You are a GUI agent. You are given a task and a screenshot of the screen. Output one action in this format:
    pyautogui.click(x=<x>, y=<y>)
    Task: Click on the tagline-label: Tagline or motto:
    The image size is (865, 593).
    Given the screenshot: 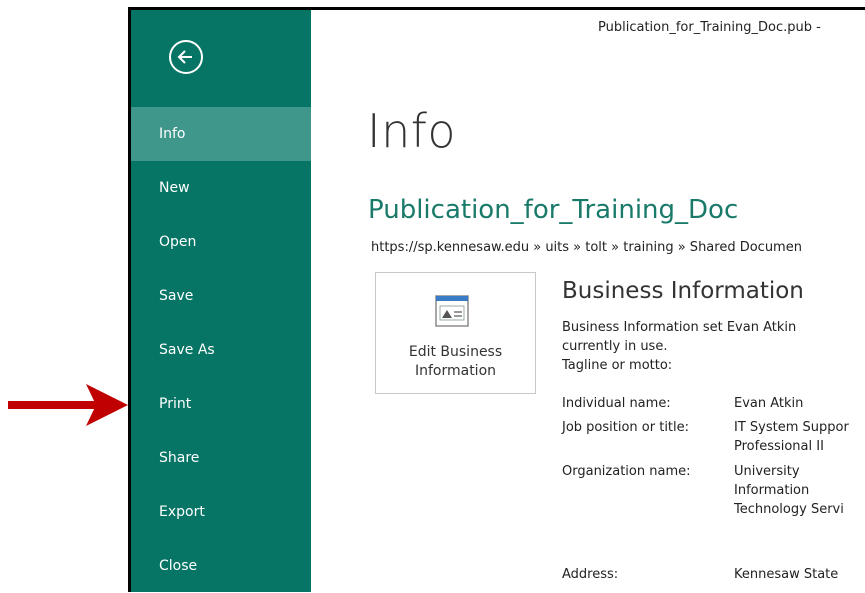 What is the action you would take?
    pyautogui.click(x=617, y=365)
    